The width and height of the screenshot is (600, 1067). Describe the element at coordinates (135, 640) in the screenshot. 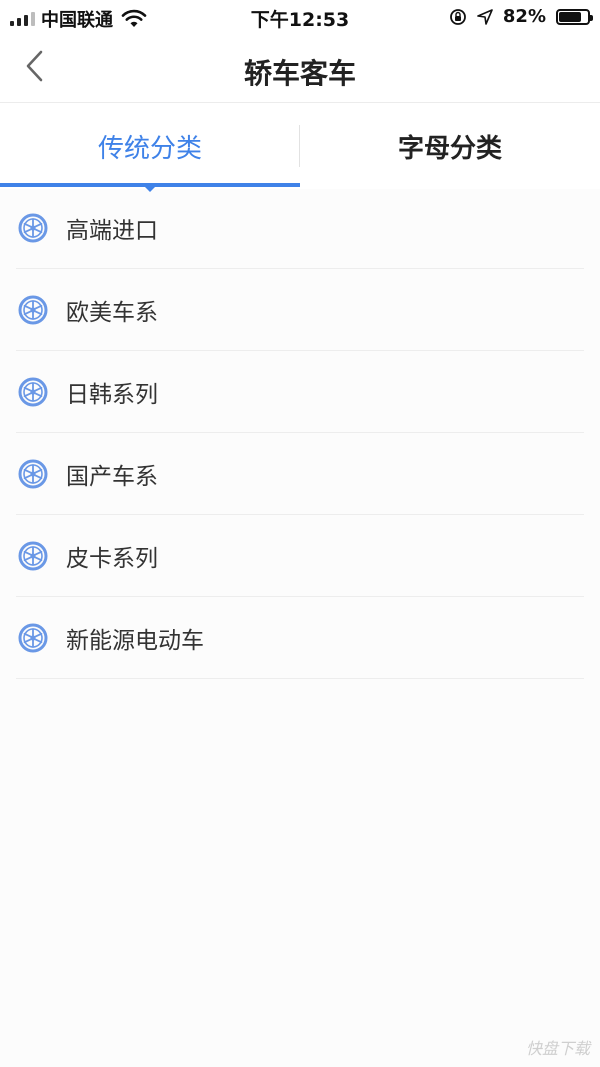

I see `list-item-label: 新能源电动车` at that location.